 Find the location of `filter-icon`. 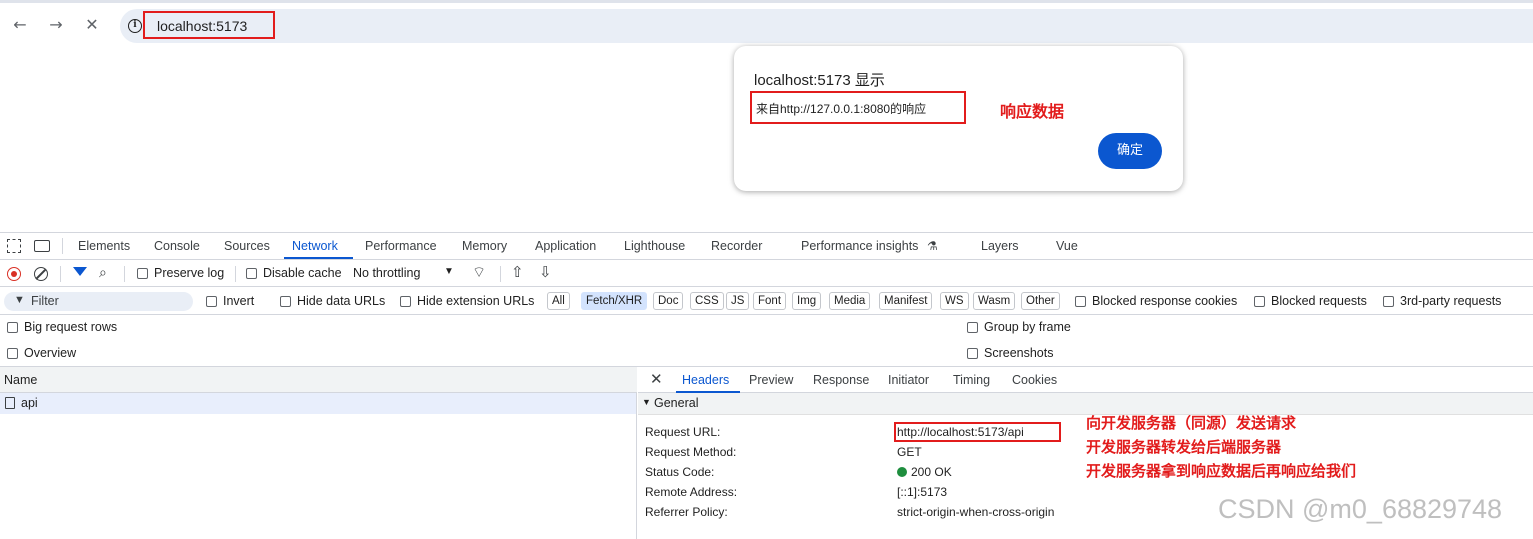

filter-icon is located at coordinates (80, 271).